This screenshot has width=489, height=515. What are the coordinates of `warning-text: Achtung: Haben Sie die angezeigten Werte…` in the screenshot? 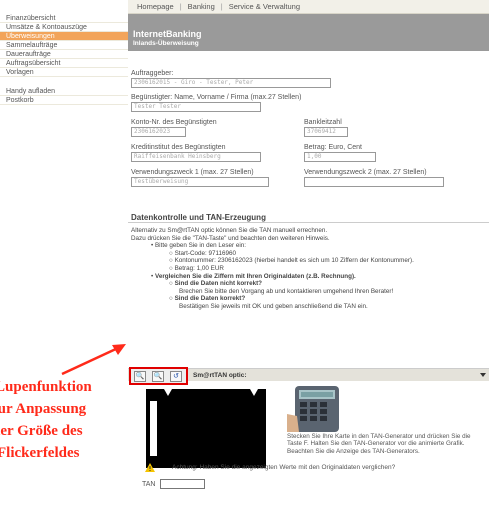 It's located at (284, 467).